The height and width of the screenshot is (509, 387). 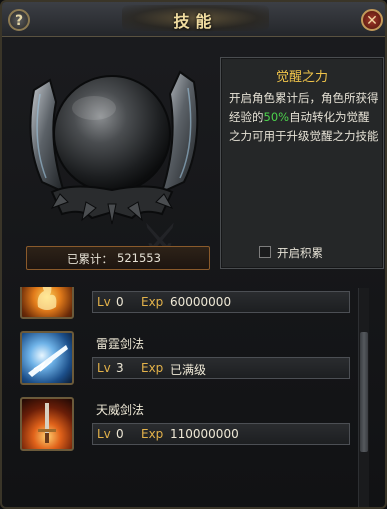 I want to click on skill-info-bar: Lv 3 Exp 已满级, so click(x=221, y=368).